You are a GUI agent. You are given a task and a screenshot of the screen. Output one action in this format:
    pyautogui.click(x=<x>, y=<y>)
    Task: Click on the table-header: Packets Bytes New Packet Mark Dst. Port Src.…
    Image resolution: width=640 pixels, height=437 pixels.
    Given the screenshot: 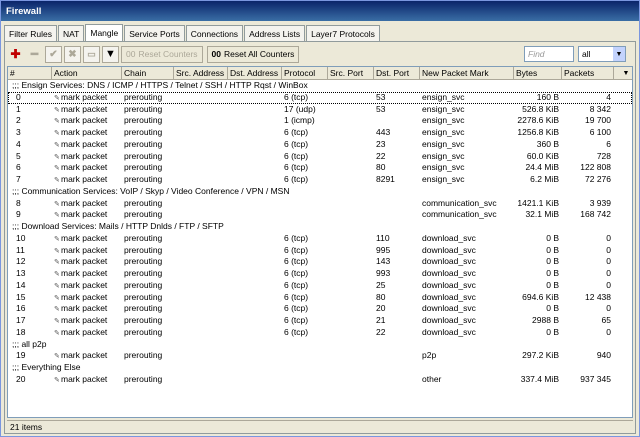 What is the action you would take?
    pyautogui.click(x=320, y=73)
    